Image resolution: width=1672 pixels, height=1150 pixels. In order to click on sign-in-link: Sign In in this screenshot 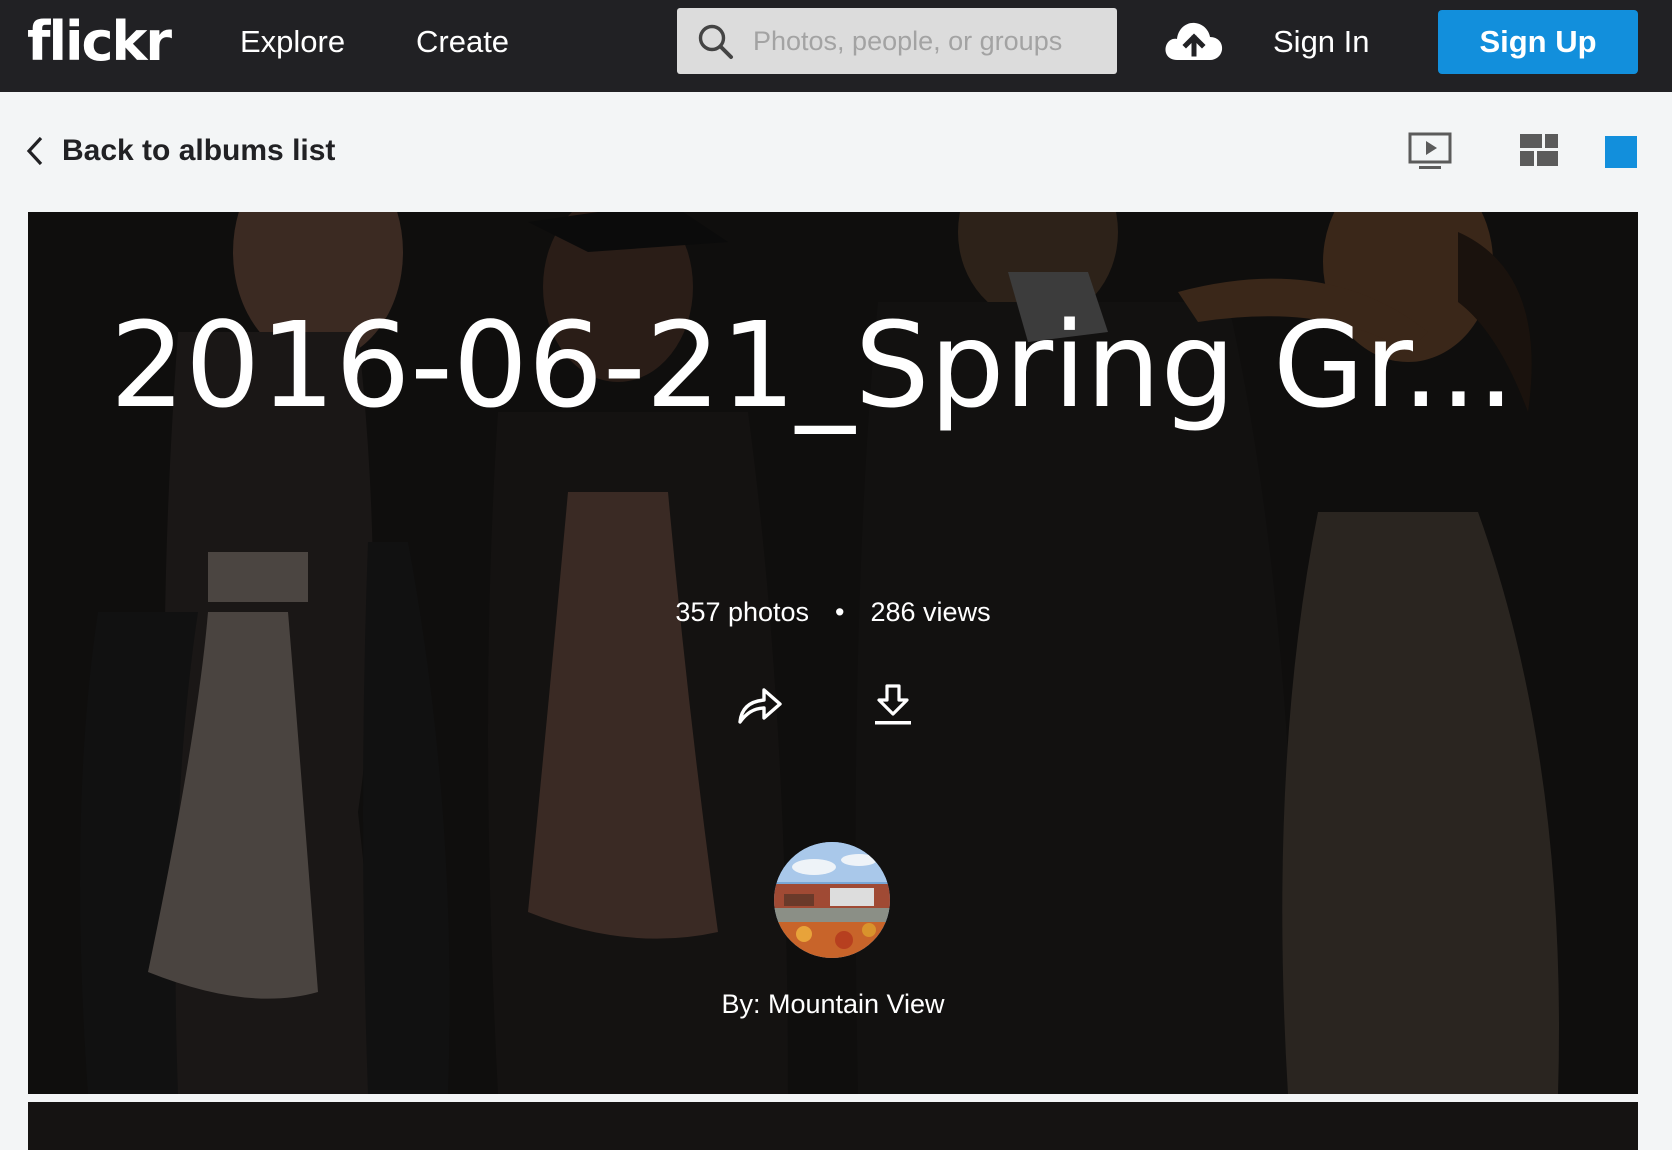, I will do `click(1321, 42)`.